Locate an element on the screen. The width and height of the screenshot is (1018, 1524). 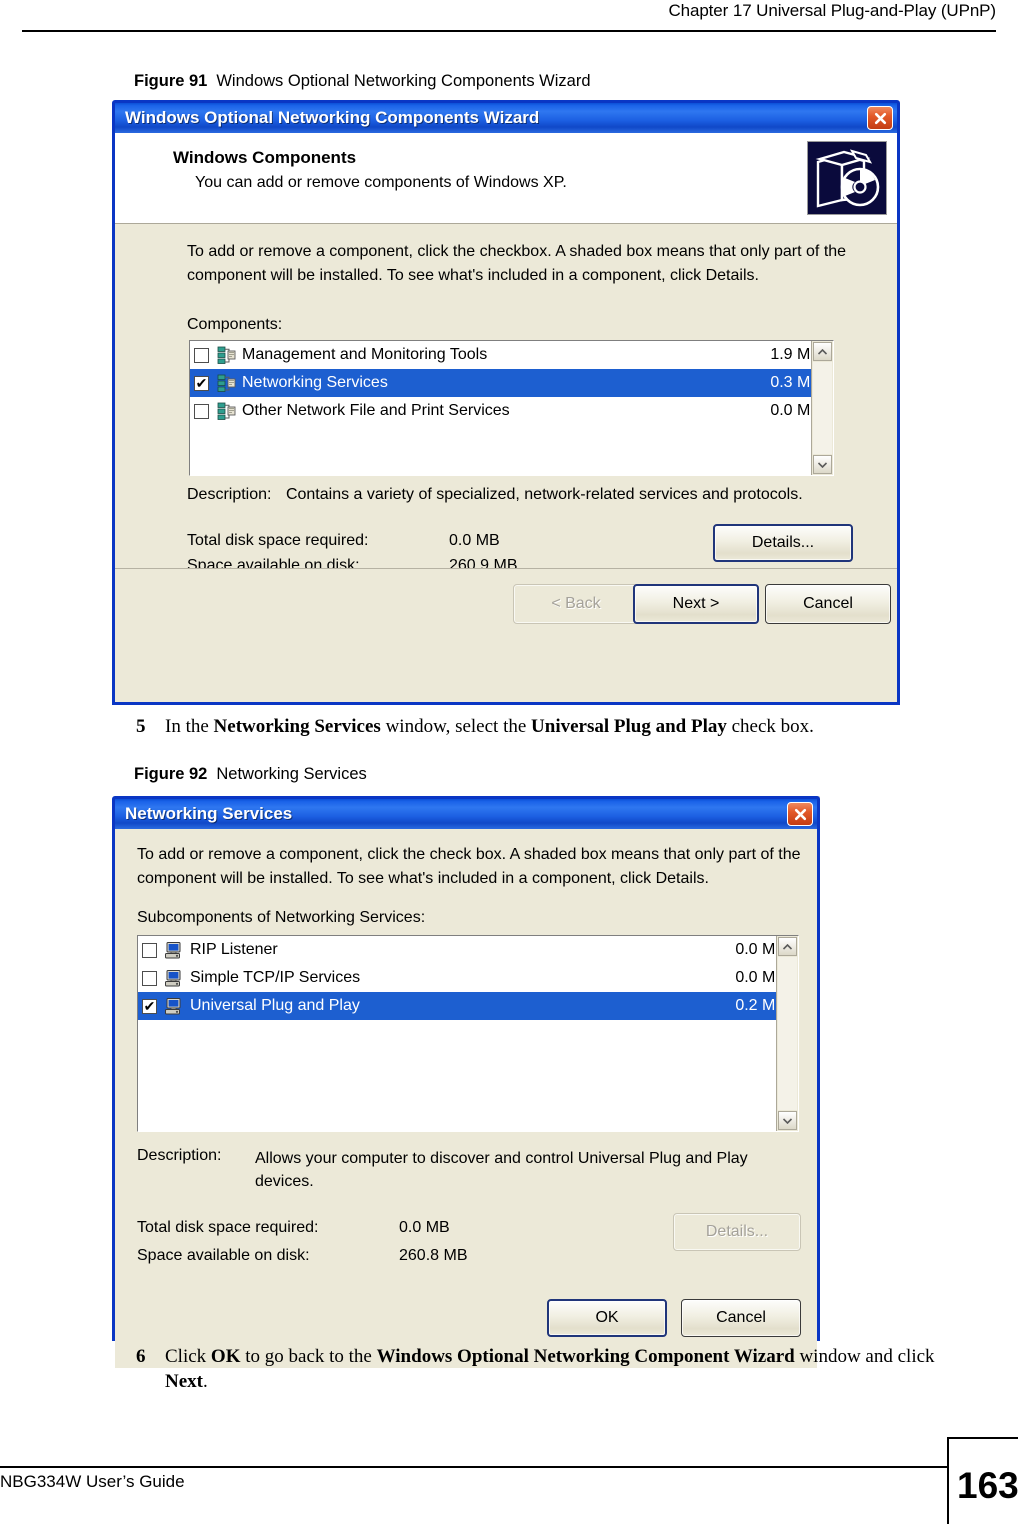
back-button: < Back is located at coordinates (576, 604).